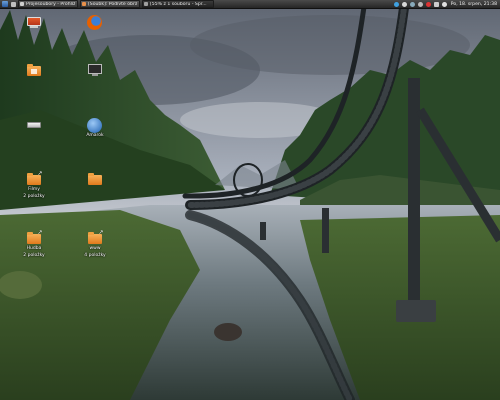 The width and height of the screenshot is (500, 400). What do you see at coordinates (84, 4) in the screenshot?
I see `image-icon` at bounding box center [84, 4].